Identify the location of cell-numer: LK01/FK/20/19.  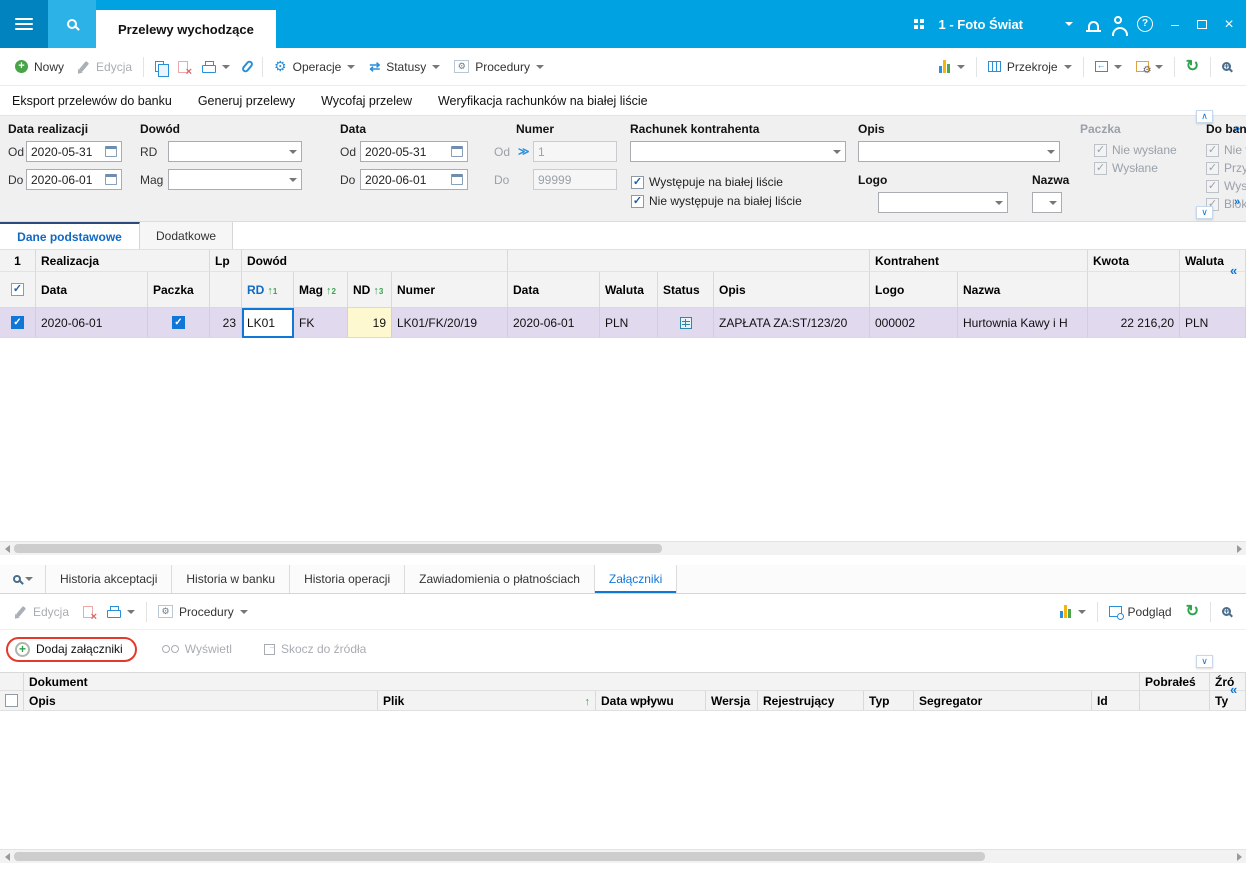
(450, 323).